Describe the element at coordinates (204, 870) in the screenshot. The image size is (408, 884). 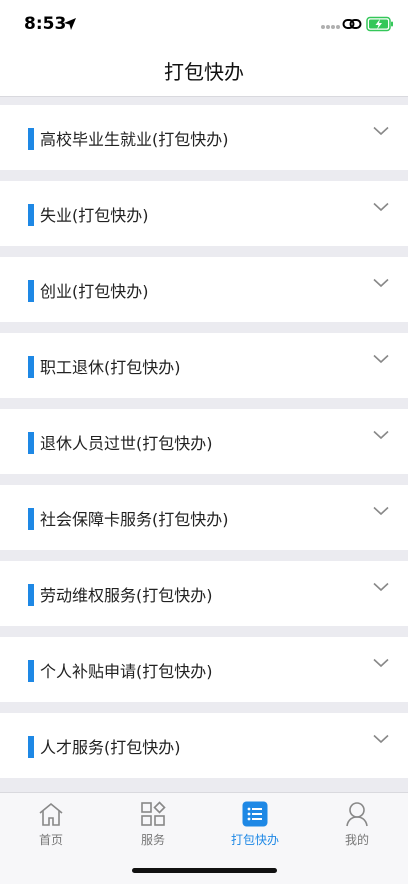
I see `home-indicator` at that location.